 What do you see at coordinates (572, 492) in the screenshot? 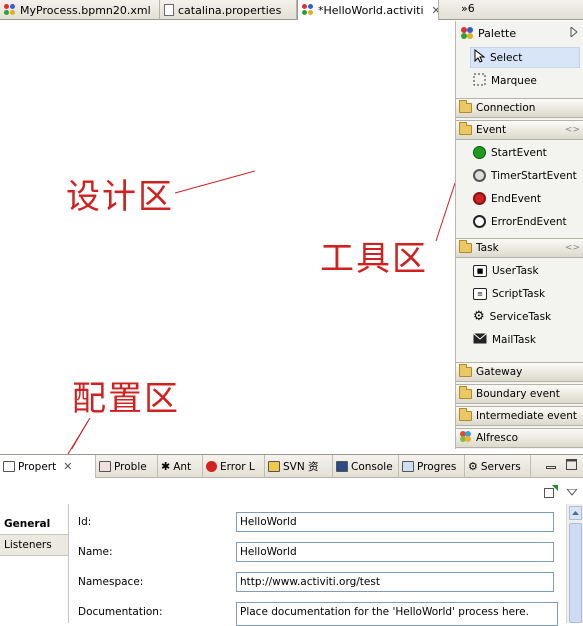
I see `view-menu-icon` at bounding box center [572, 492].